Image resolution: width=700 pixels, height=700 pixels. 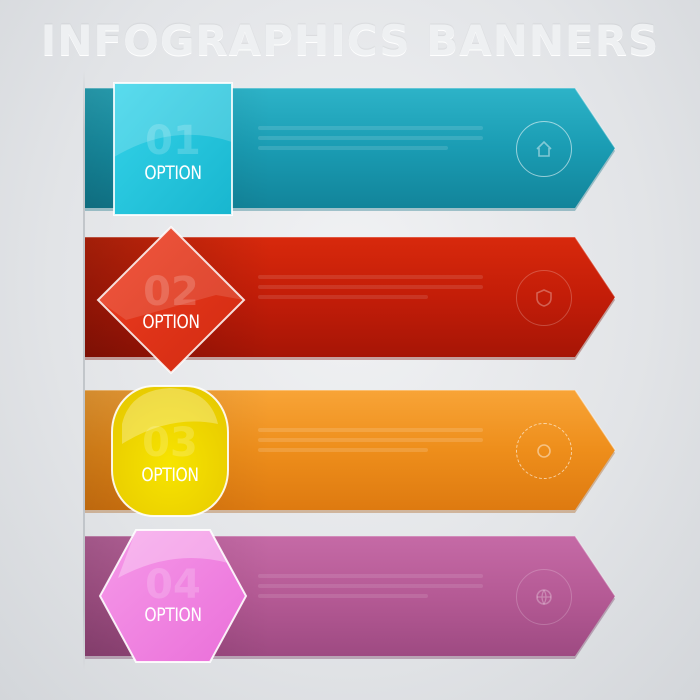 I want to click on option-number-4: 04, so click(x=173, y=585).